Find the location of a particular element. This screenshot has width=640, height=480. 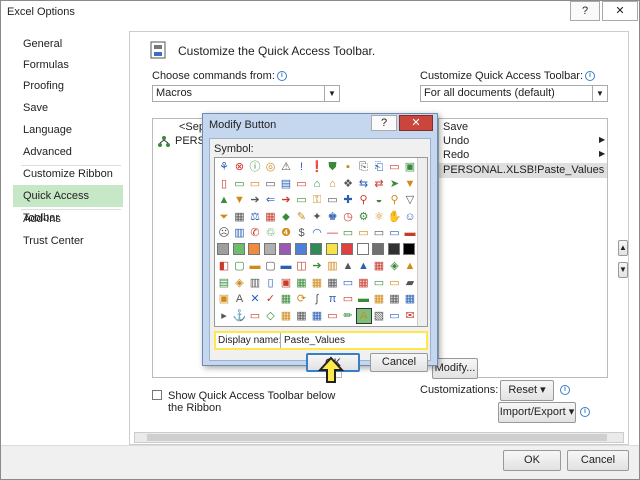

symbol-icon: ◧ is located at coordinates (224, 266).